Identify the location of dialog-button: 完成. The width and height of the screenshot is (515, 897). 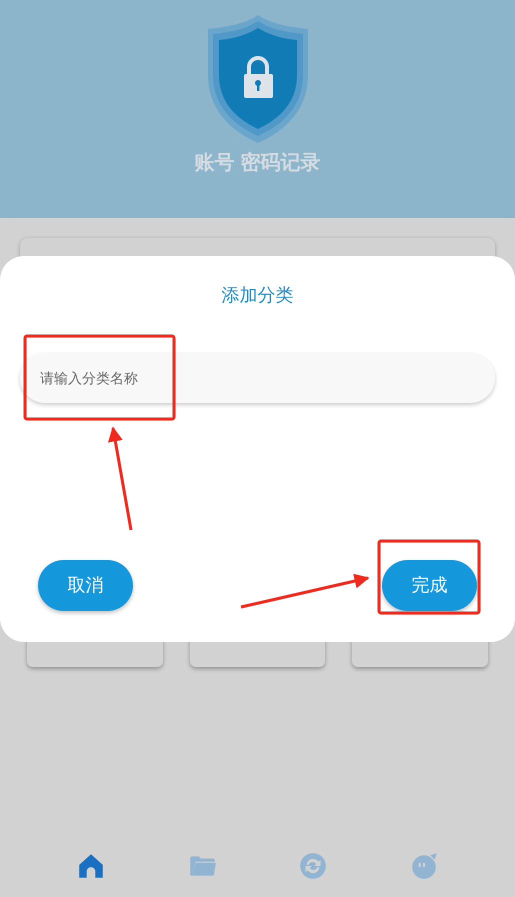
(429, 585).